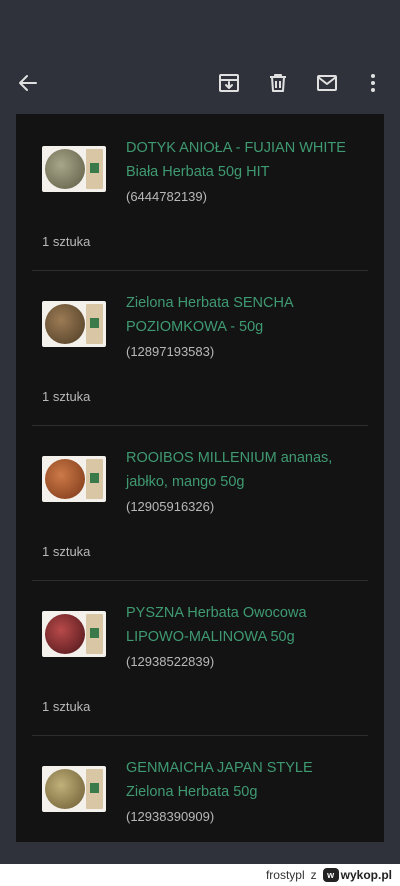 This screenshot has width=400, height=886. I want to click on watermark-footer: frostypl z w wykop.pl, so click(200, 875).